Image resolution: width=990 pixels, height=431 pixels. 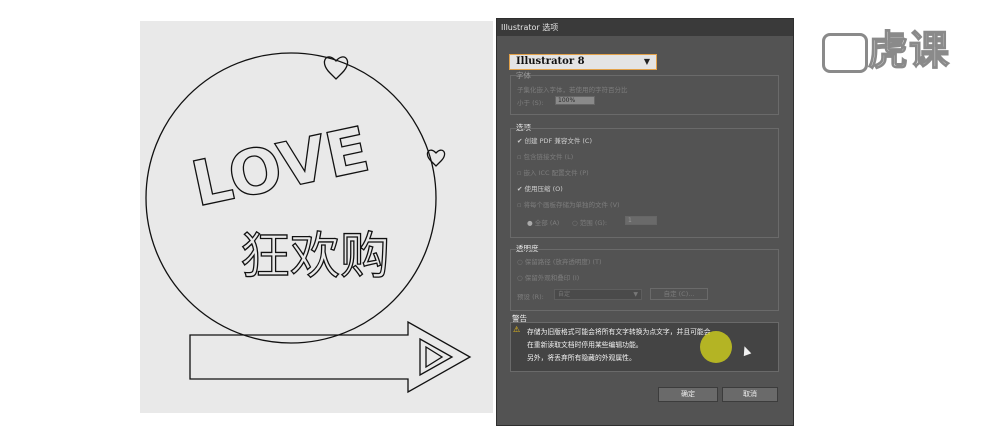 I want to click on radio-range: ○ 范围 (G):, so click(x=589, y=222).